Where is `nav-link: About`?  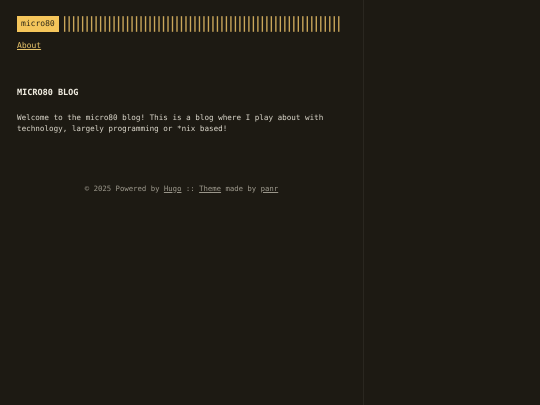 nav-link: About is located at coordinates (29, 46).